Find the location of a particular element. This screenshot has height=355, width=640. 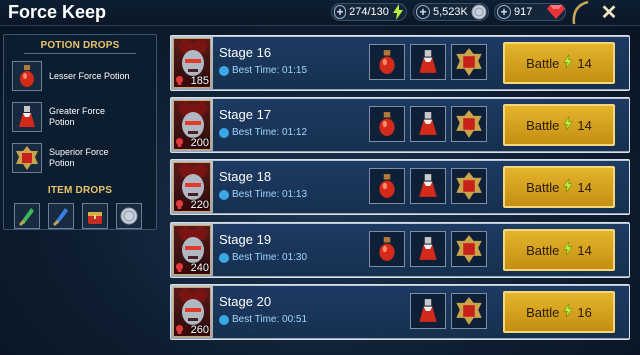

add-energy-button: + is located at coordinates (340, 12).